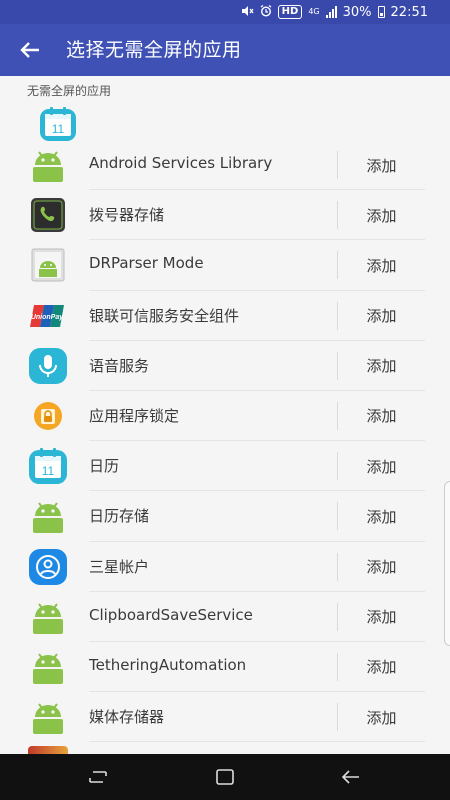 The height and width of the screenshot is (800, 450). I want to click on page-title: 选择无需全屏的应用, so click(154, 50).